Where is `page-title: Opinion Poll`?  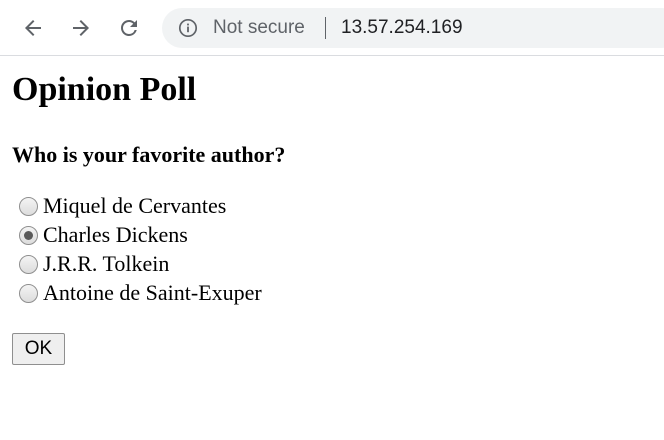
page-title: Opinion Poll is located at coordinates (104, 89).